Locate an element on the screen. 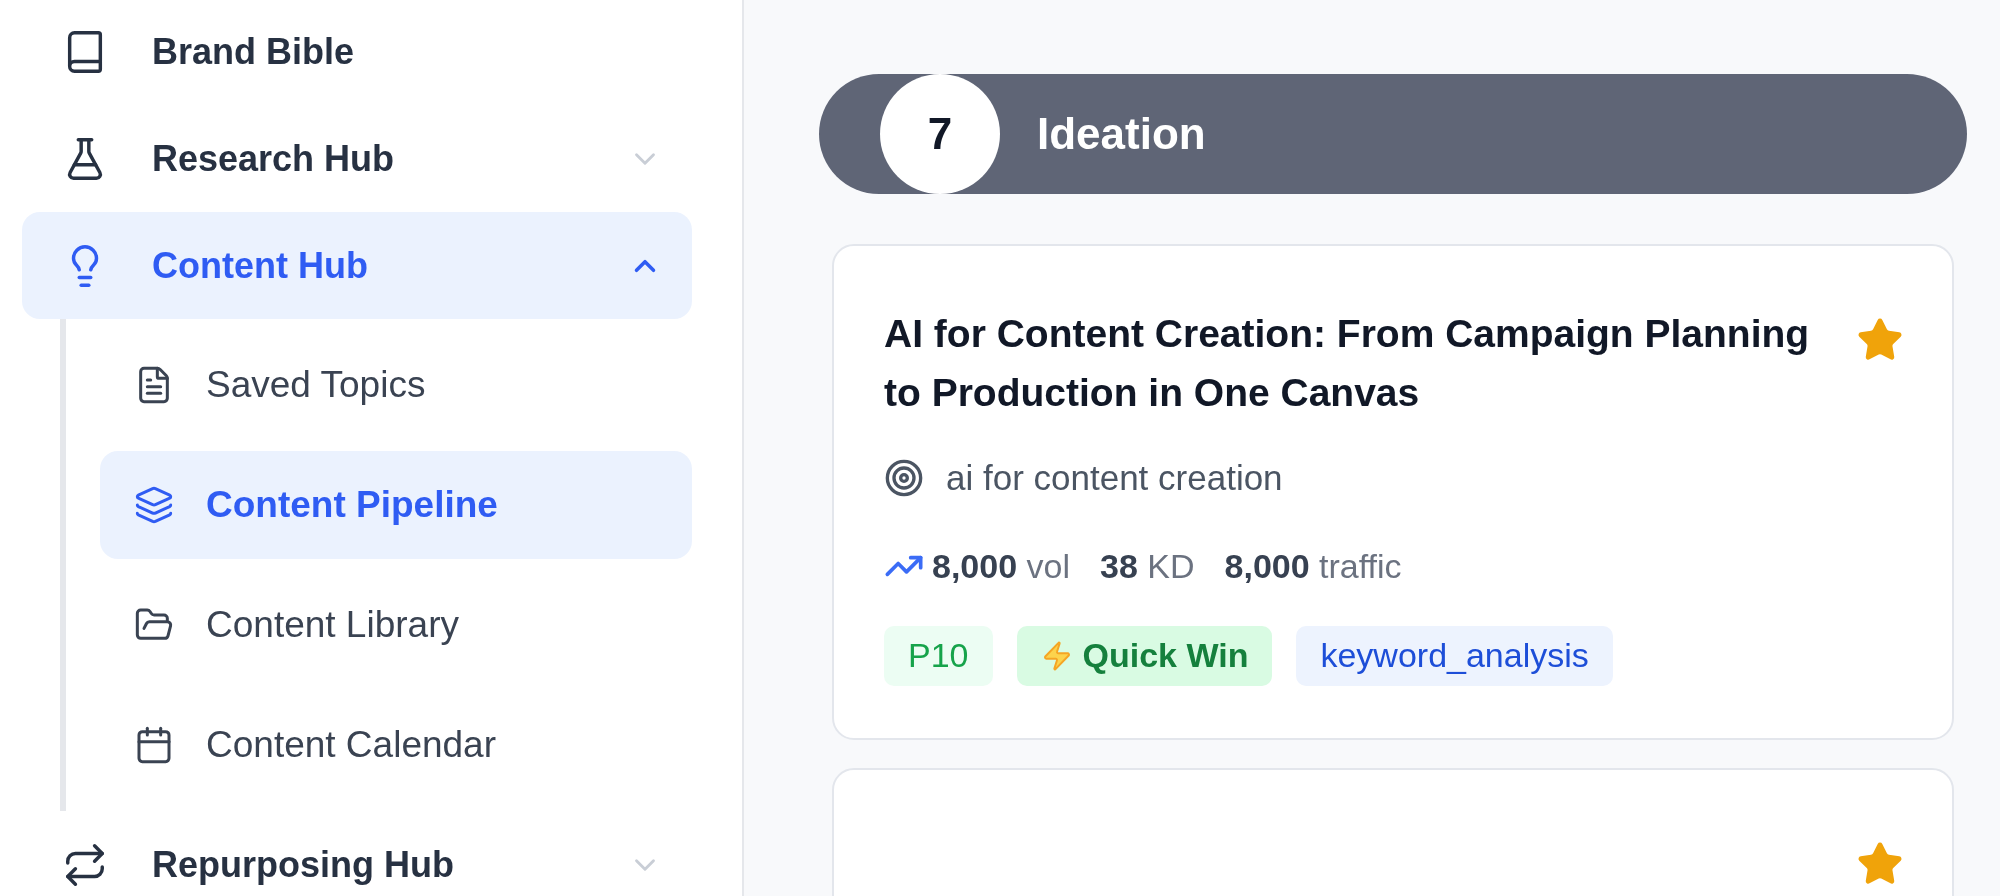 This screenshot has height=896, width=2000. sidebar-subitem: Content Library is located at coordinates (396, 625).